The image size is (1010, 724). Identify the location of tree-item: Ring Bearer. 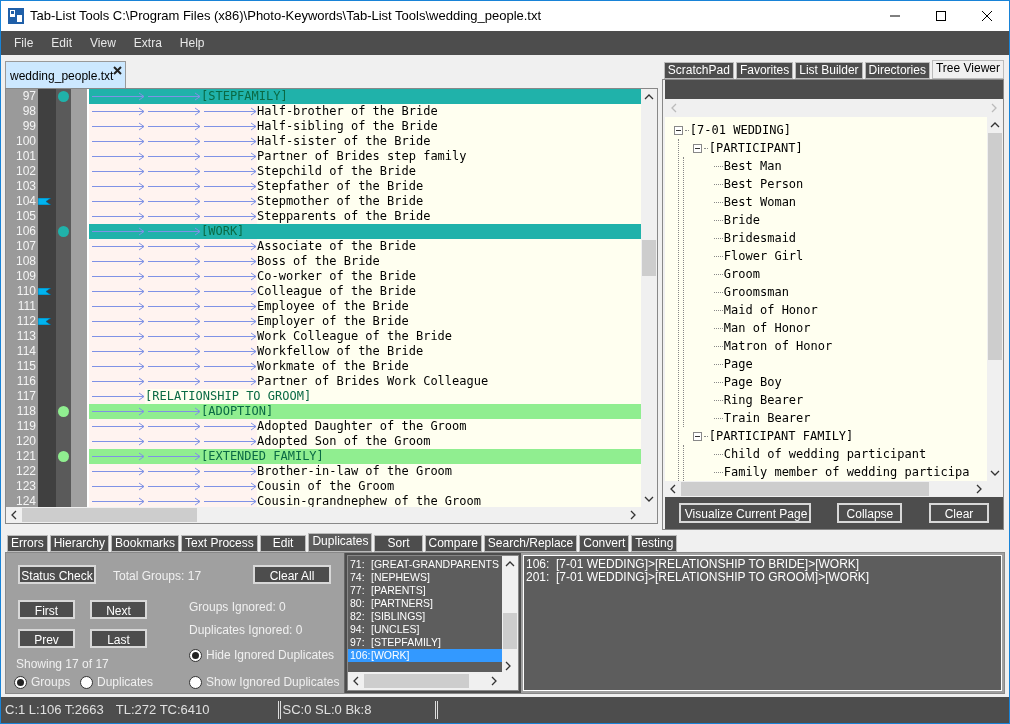
(763, 400).